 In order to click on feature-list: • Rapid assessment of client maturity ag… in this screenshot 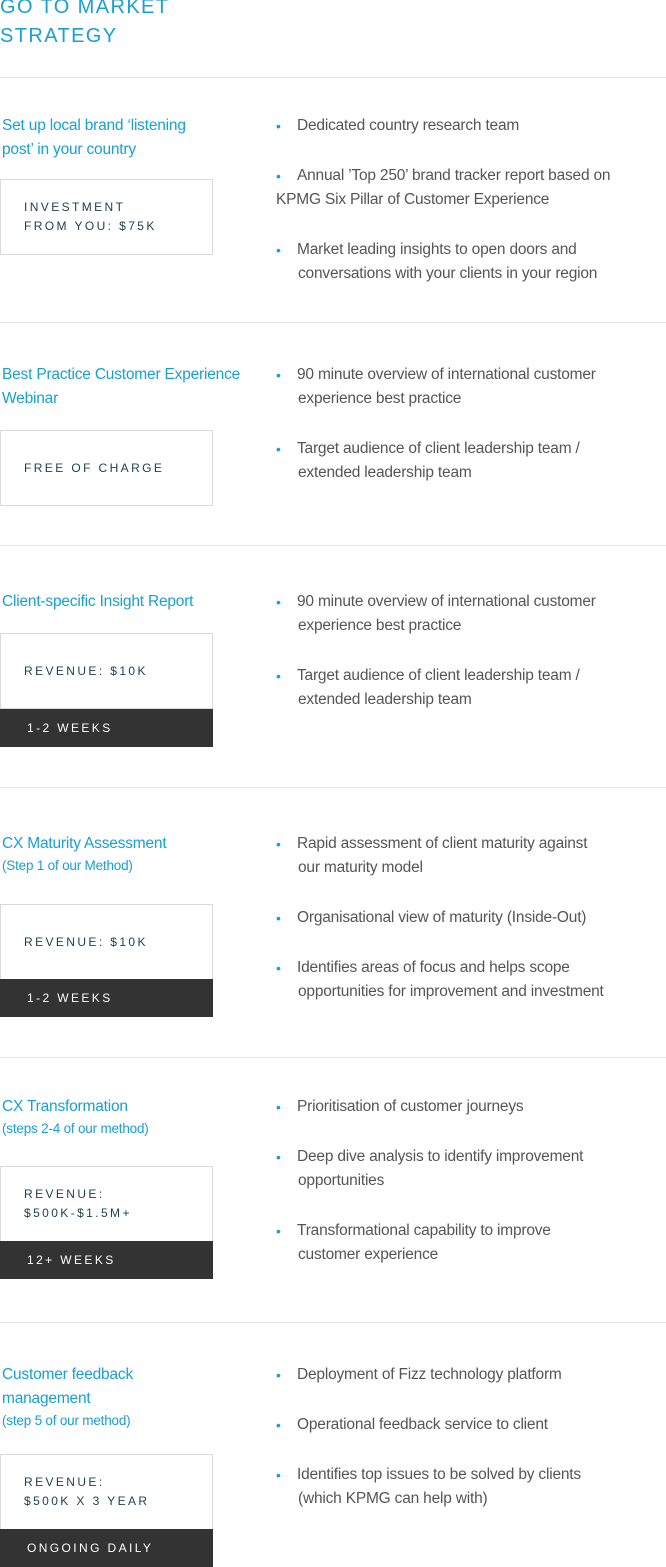, I will do `click(468, 931)`.